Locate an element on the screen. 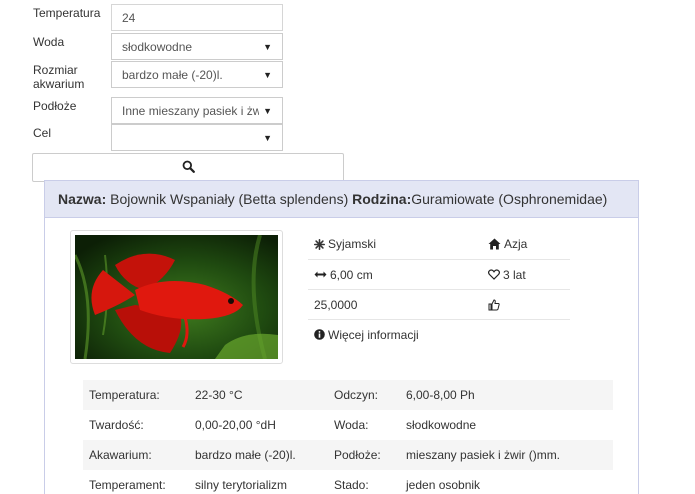  aquarium-size-select: bardzo małe (-20)l. ▼ is located at coordinates (197, 74).